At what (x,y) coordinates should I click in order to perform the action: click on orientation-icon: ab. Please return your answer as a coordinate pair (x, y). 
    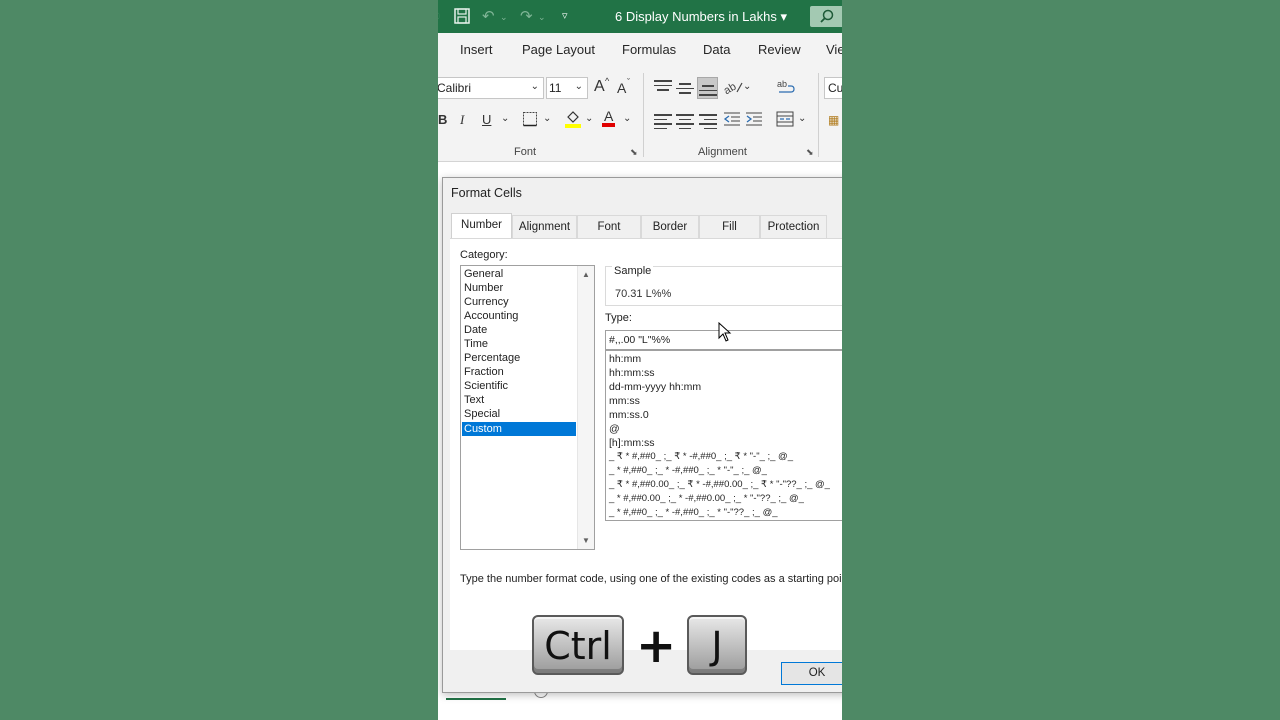
    Looking at the image, I should click on (732, 89).